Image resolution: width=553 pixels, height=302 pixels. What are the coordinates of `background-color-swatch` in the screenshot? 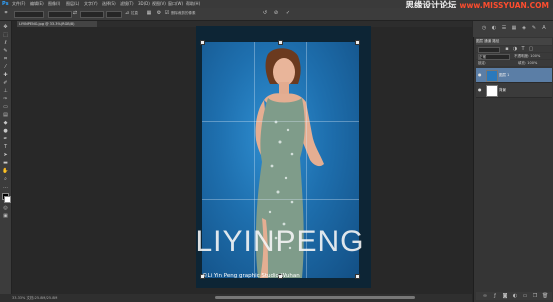 It's located at (7, 199).